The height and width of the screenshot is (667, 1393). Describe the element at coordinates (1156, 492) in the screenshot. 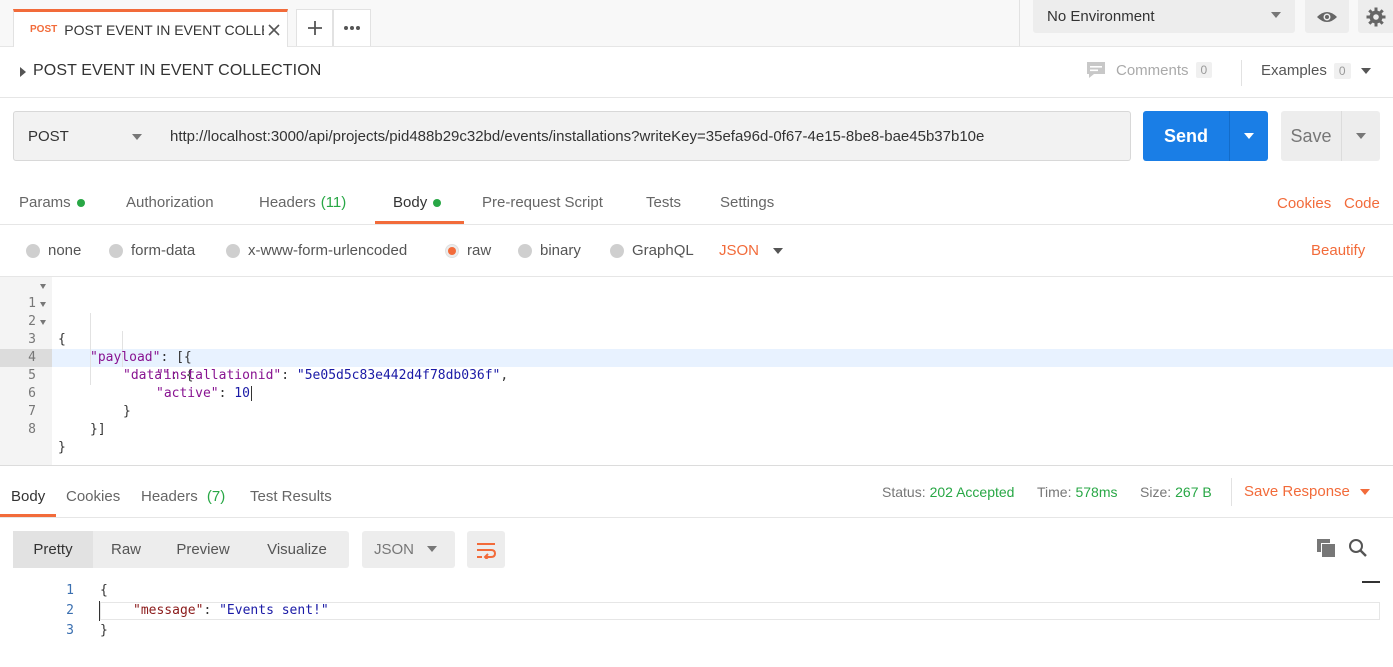

I see `size-label: Size:` at that location.